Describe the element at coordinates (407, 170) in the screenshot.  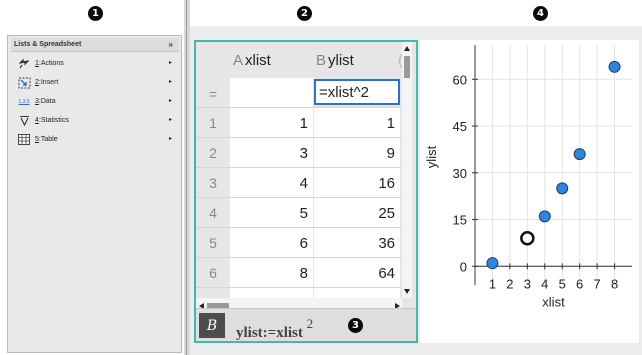
I see `vertical-scrollbar` at that location.